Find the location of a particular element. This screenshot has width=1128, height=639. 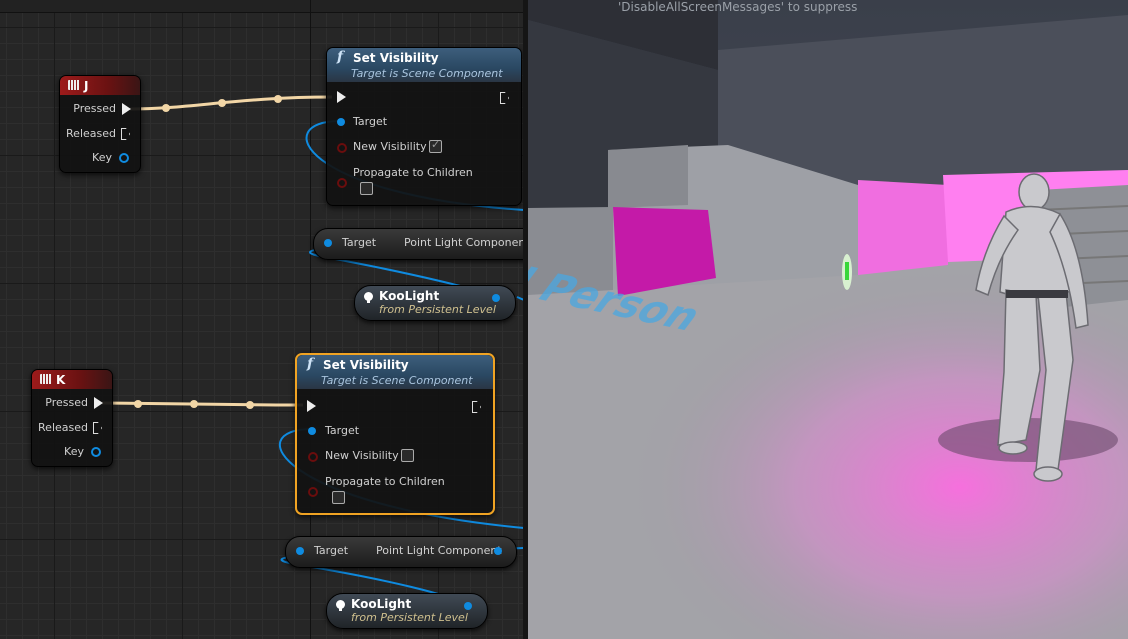

getter-output-pin is located at coordinates (498, 551).